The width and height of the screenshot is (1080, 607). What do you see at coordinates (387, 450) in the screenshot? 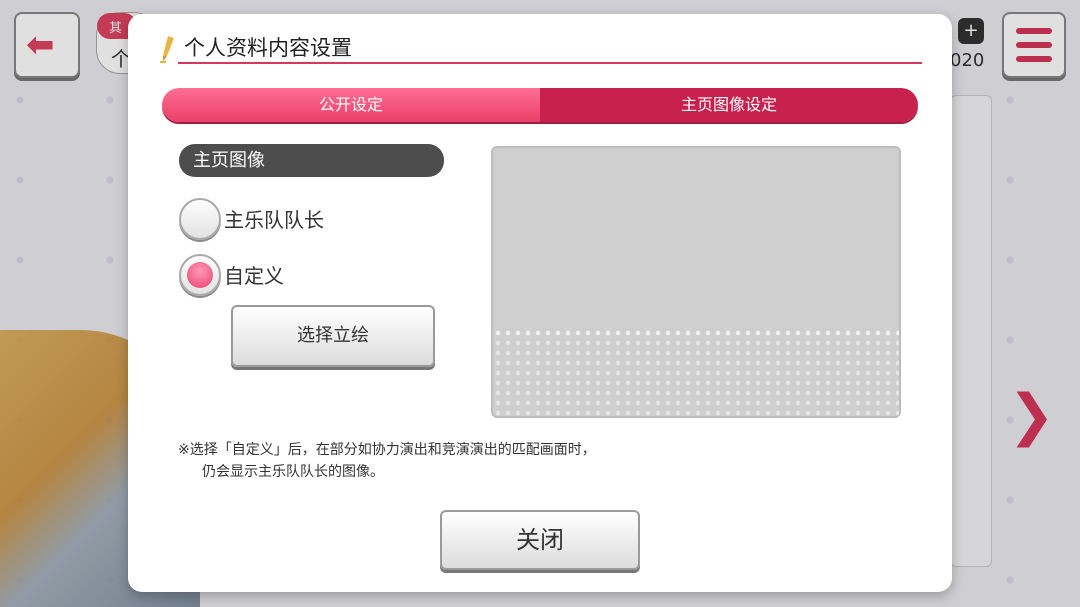
I see `note-text-line1: ※选择「自定义」后，在部分如协力演出和竞演演出的匹配画面时，` at bounding box center [387, 450].